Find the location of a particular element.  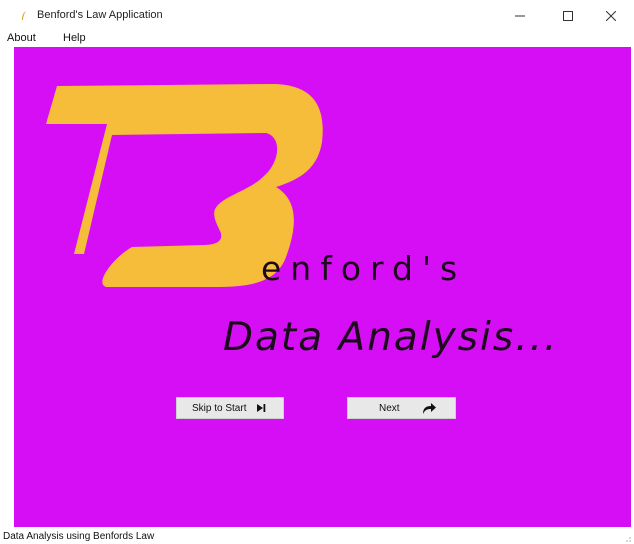

close-icon is located at coordinates (611, 16).